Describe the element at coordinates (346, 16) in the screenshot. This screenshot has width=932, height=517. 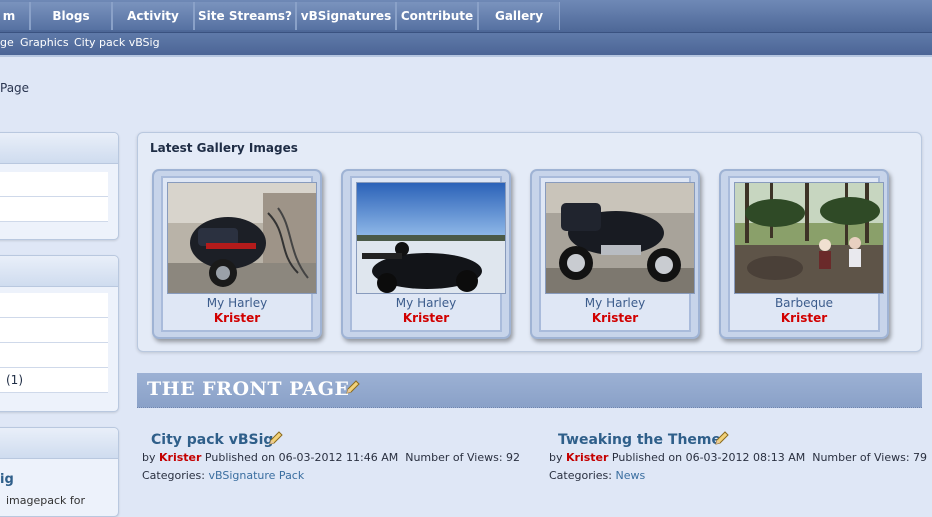
I see `tab-vbsignatures: vBSignatures` at that location.